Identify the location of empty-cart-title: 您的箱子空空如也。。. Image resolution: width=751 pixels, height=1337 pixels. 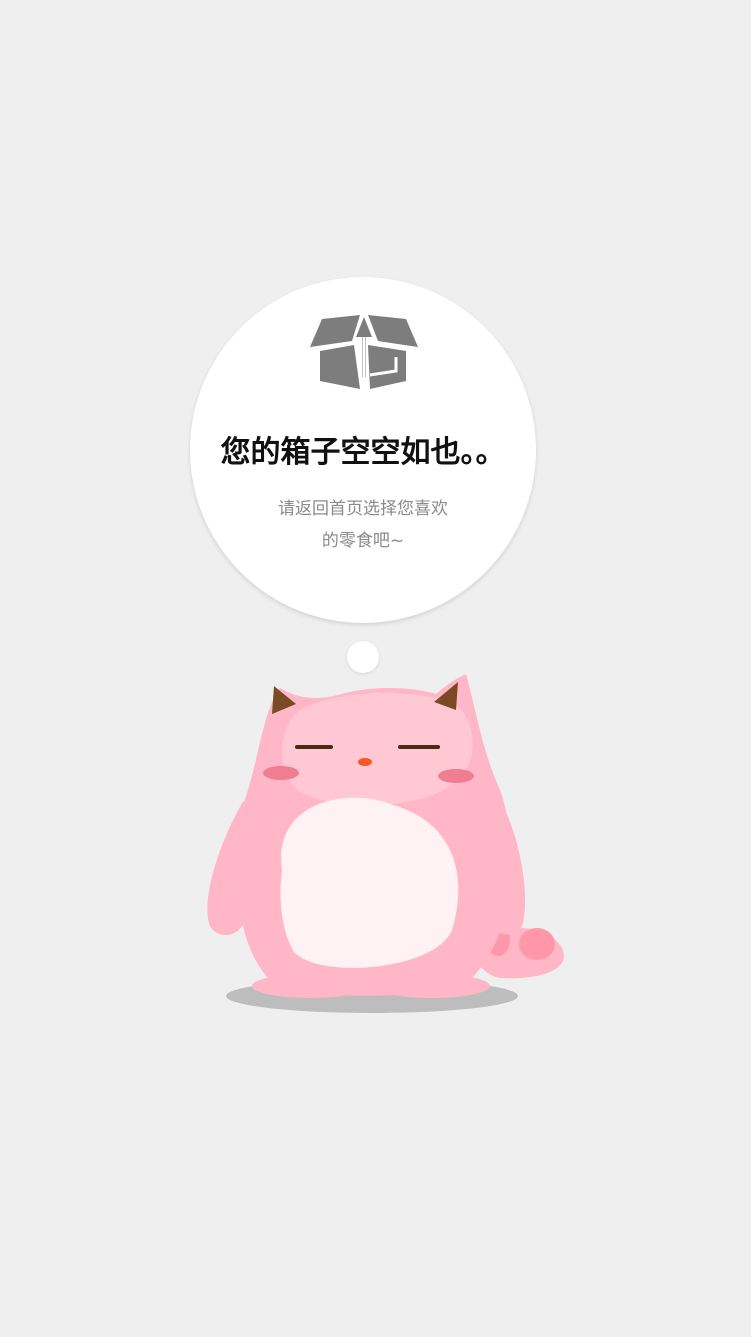
(363, 452).